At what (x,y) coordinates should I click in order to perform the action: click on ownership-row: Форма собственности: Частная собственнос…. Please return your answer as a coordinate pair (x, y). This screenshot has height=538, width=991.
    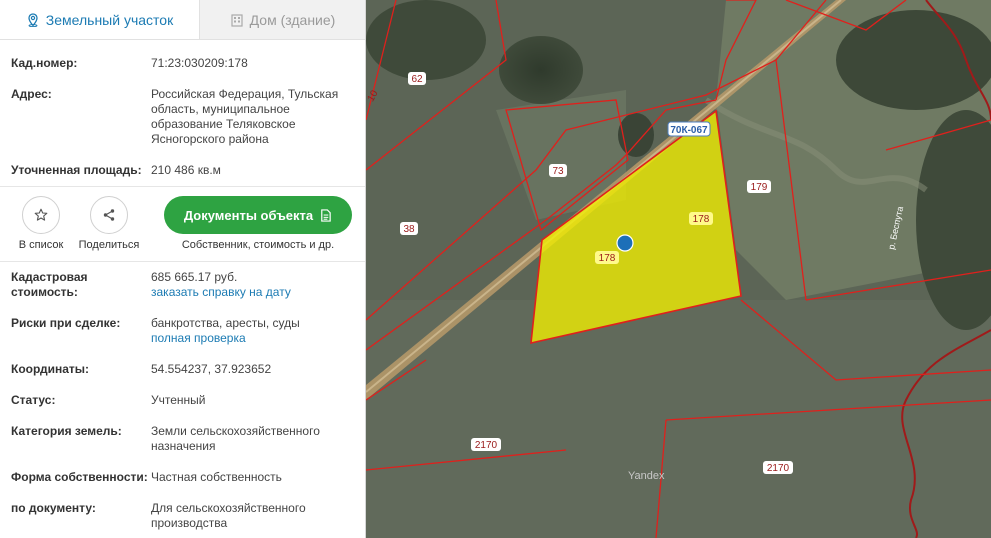
    Looking at the image, I should click on (182, 477).